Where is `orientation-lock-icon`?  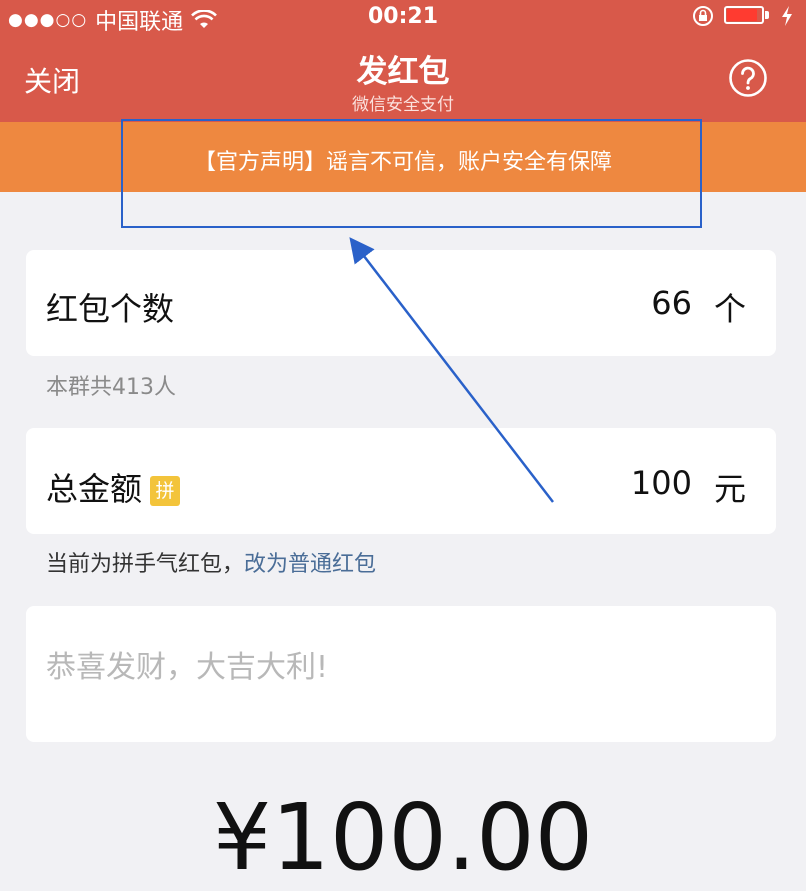
orientation-lock-icon is located at coordinates (703, 16).